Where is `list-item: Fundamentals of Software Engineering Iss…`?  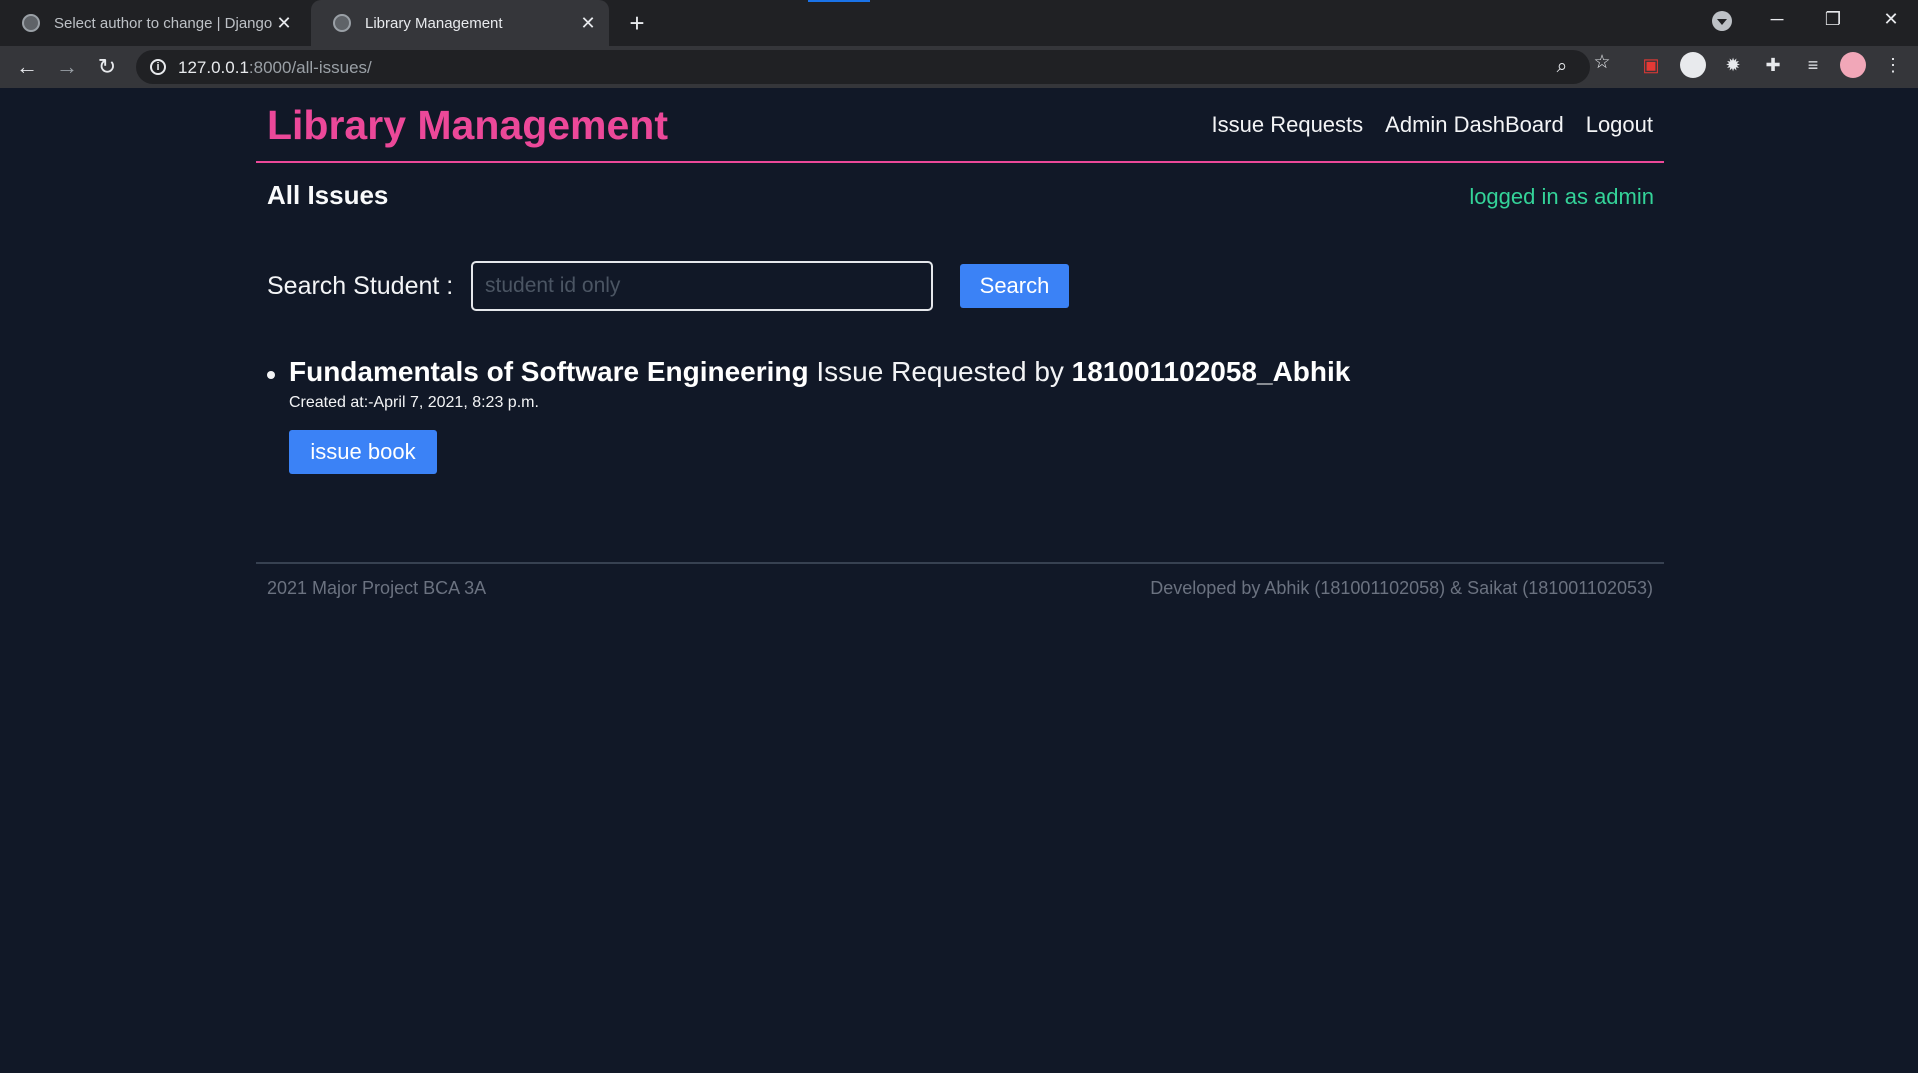 list-item: Fundamentals of Software Engineering Iss… is located at coordinates (917, 415).